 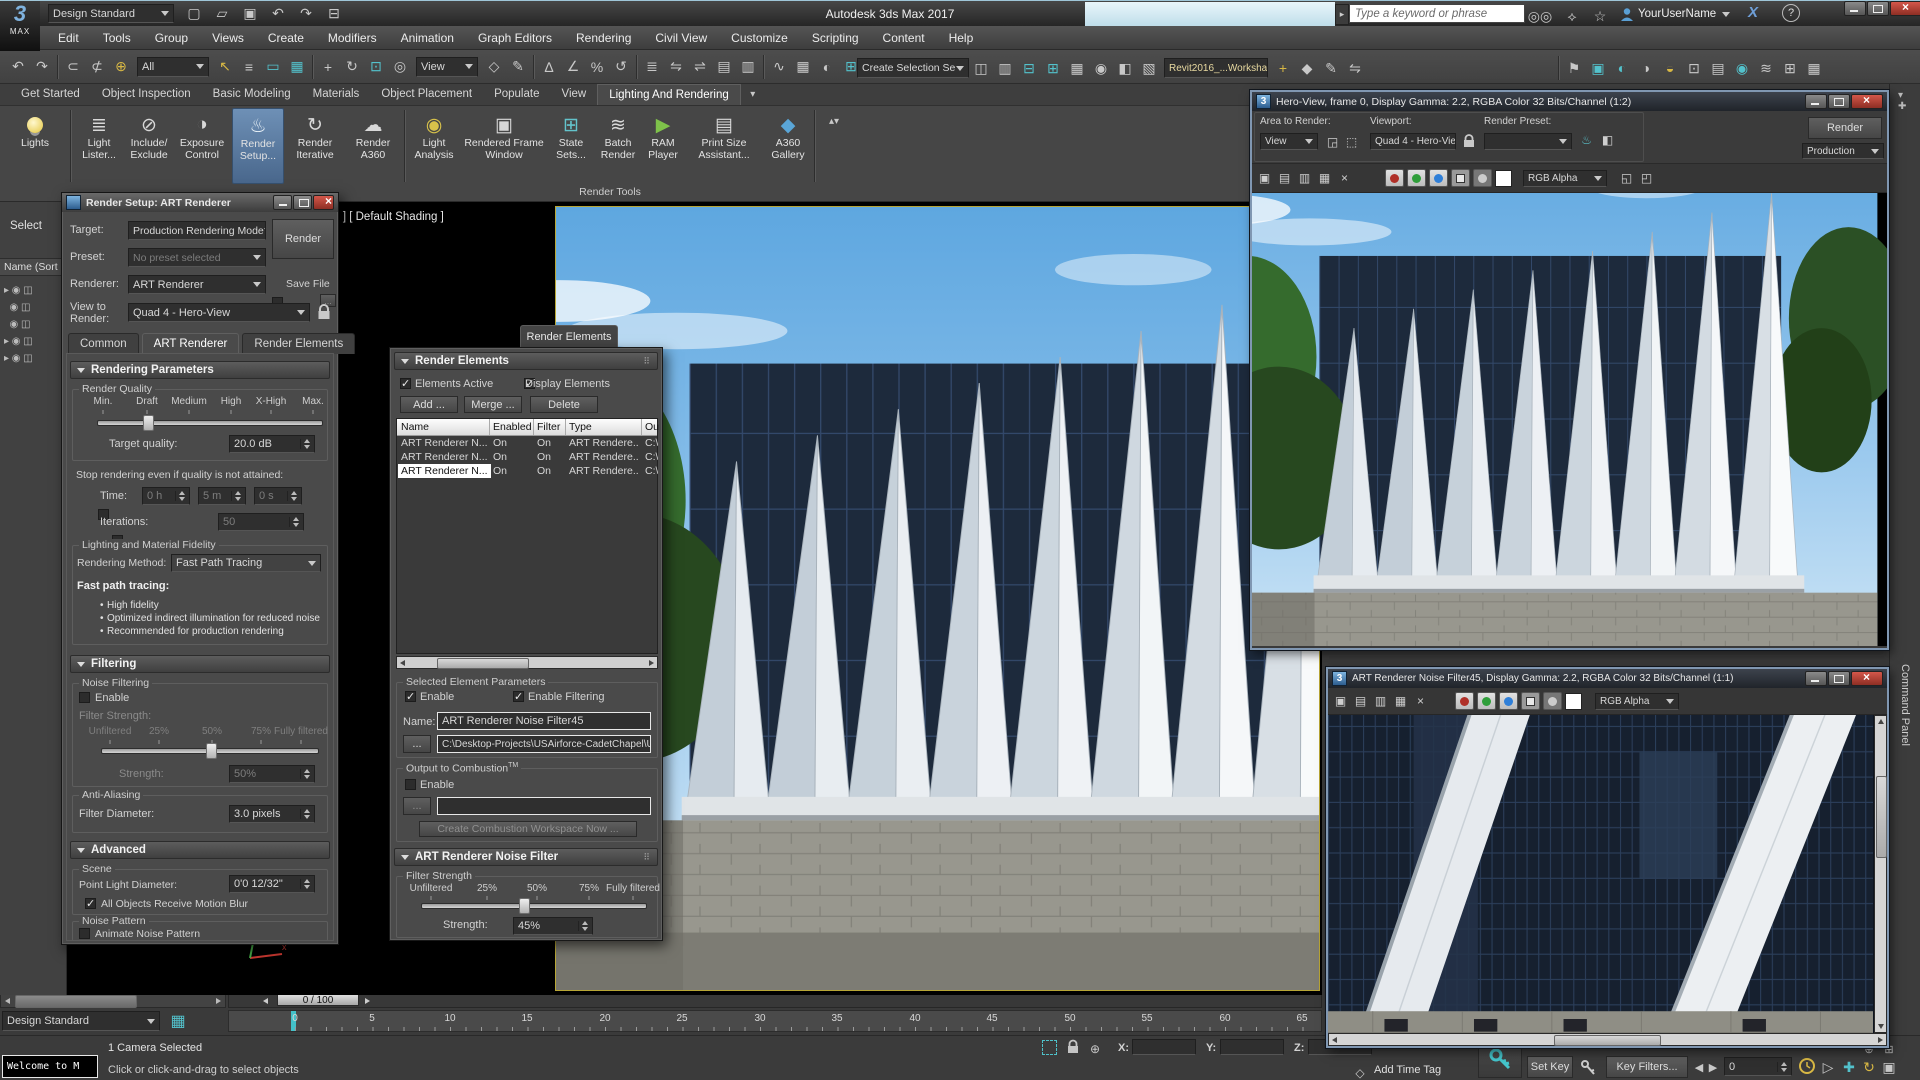 What do you see at coordinates (111, 13) in the screenshot?
I see `workspace-dropdown: Design Standard` at bounding box center [111, 13].